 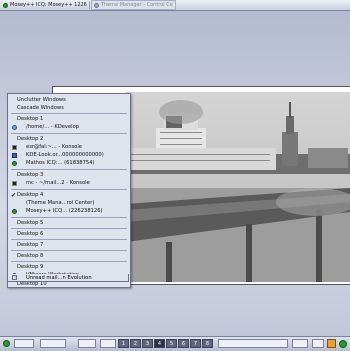 I want to click on pager-desktop-3: 3, so click(x=147, y=343).